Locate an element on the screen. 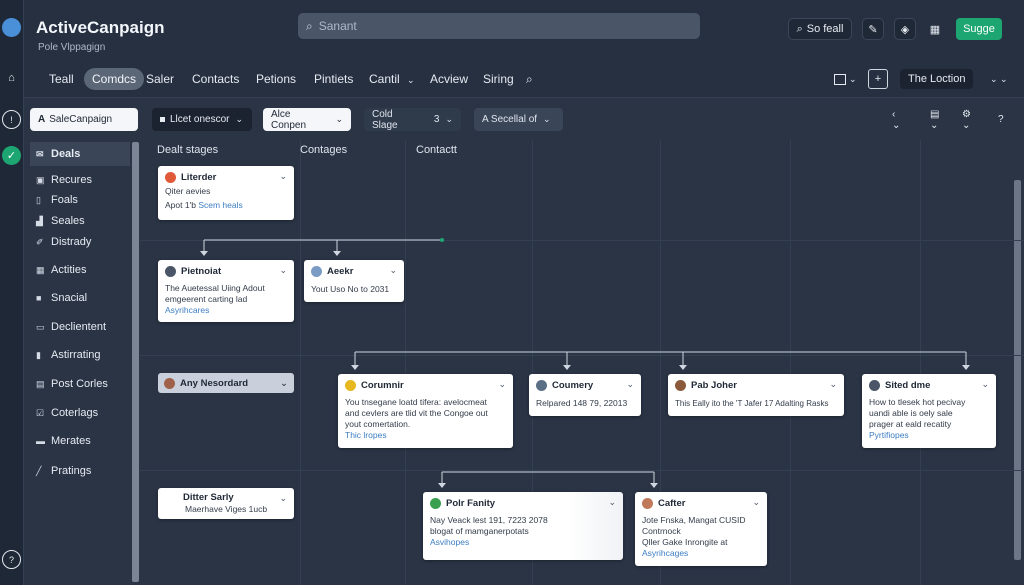 The image size is (1024, 585). card-link: Asyrihcages is located at coordinates (701, 553).